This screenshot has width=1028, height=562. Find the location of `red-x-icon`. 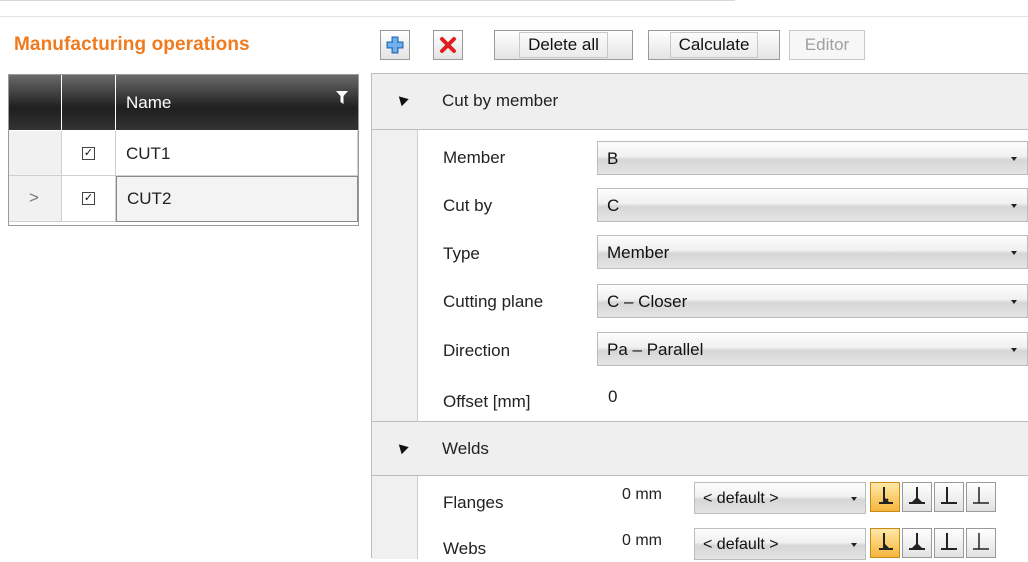

red-x-icon is located at coordinates (448, 45).